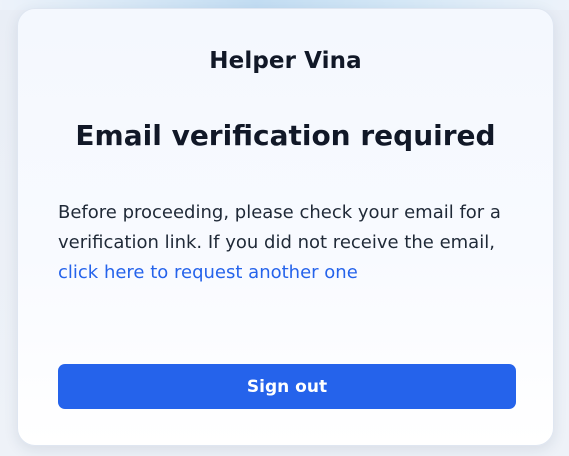  What do you see at coordinates (285, 135) in the screenshot?
I see `page-title: Email verification required` at bounding box center [285, 135].